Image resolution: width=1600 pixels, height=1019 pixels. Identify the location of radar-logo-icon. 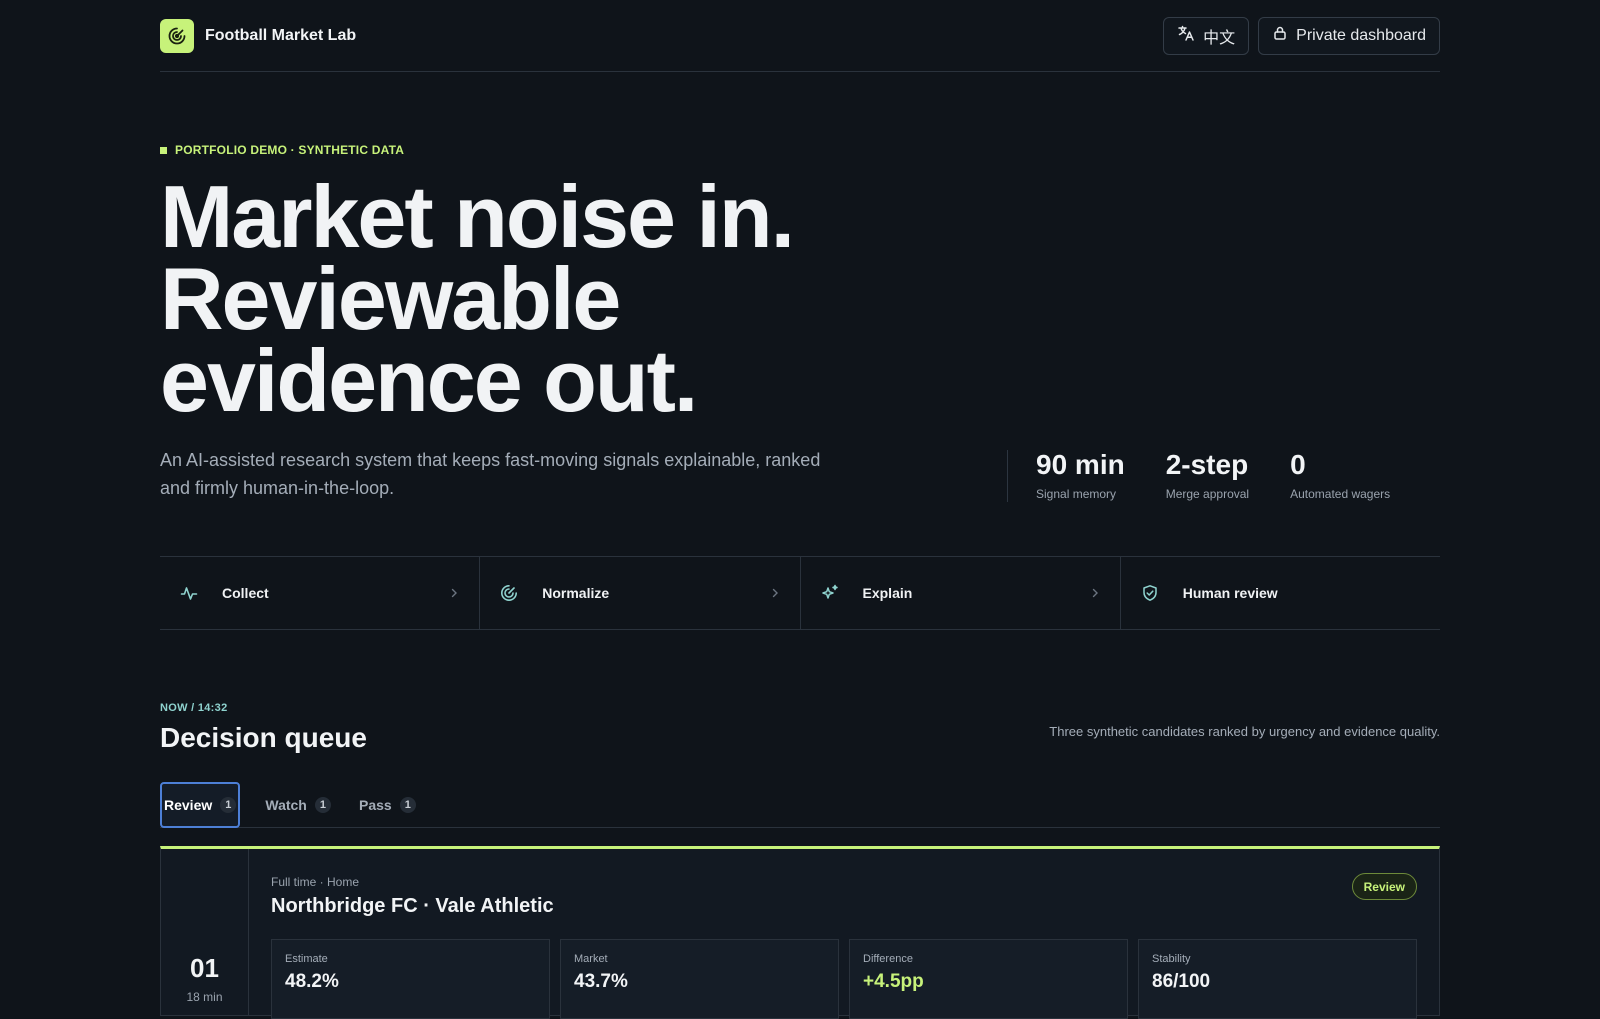
(177, 35).